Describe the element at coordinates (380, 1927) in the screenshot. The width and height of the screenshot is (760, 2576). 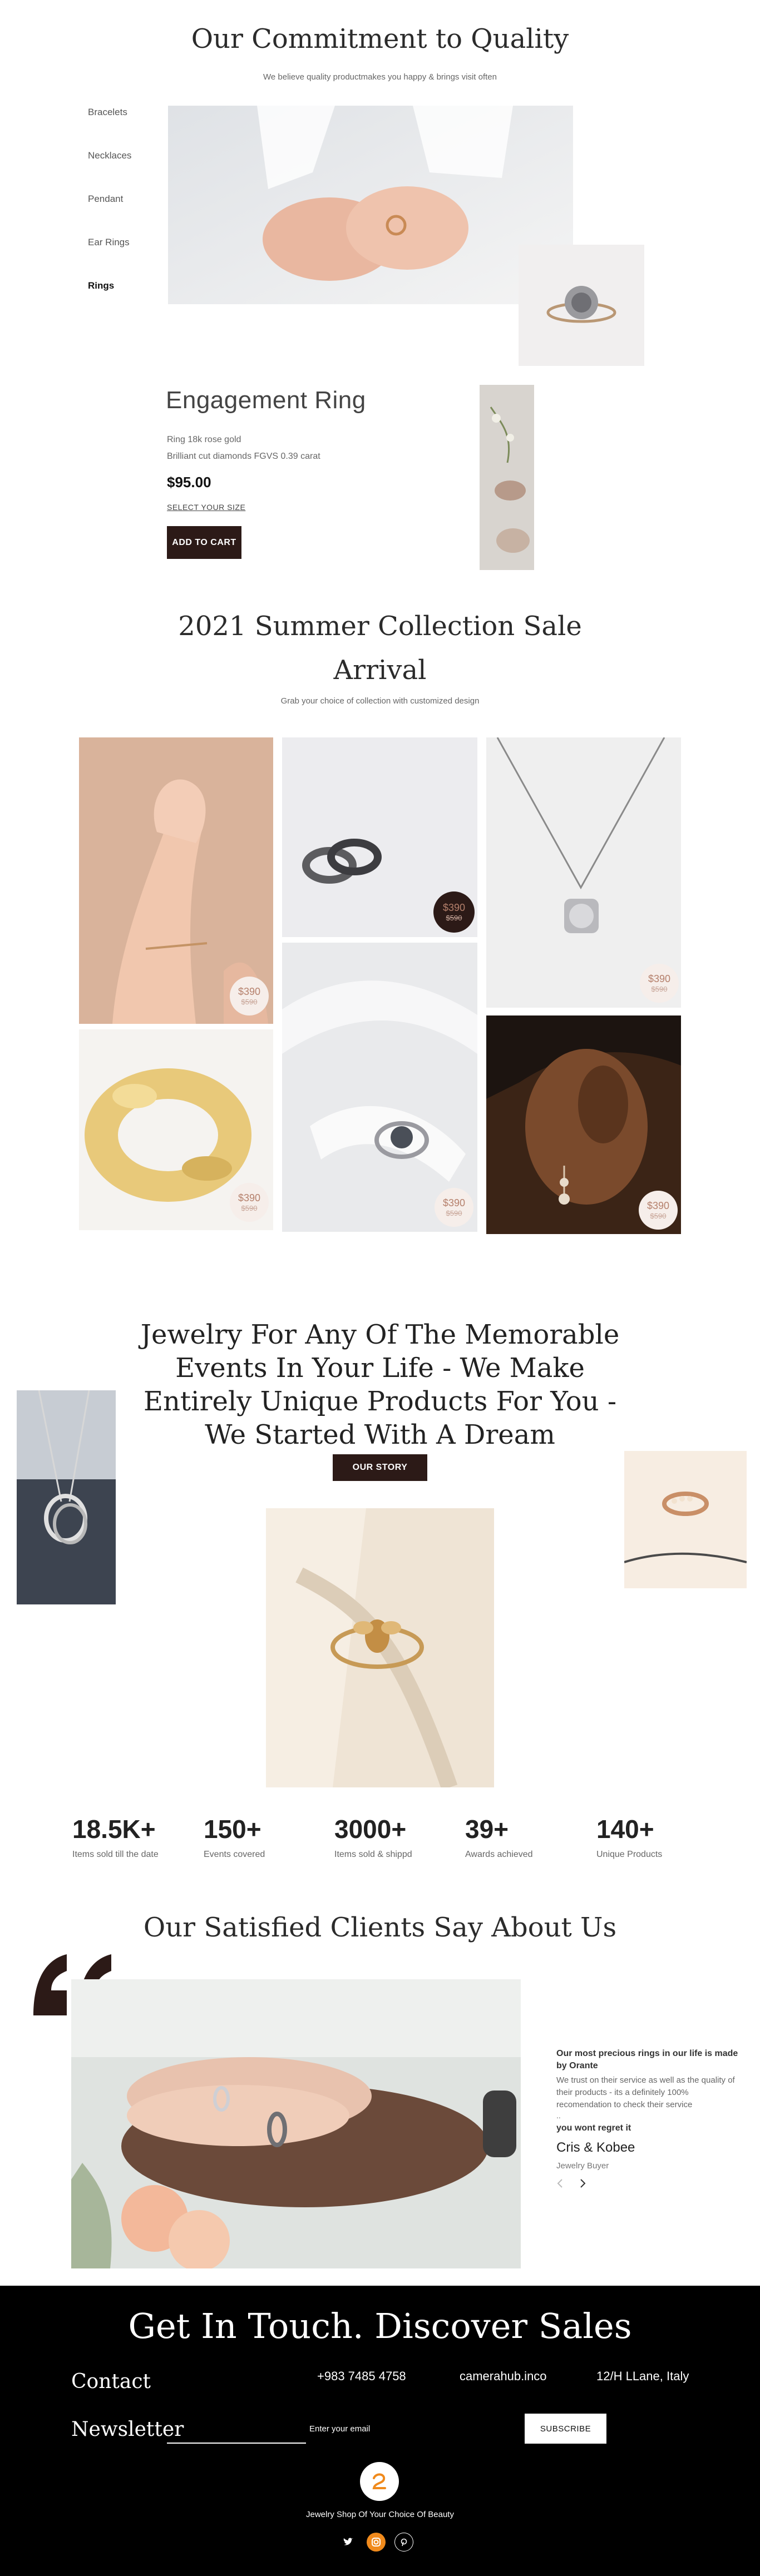
I see `testimonial-title: Our Satisfied Clients Say About Us` at that location.